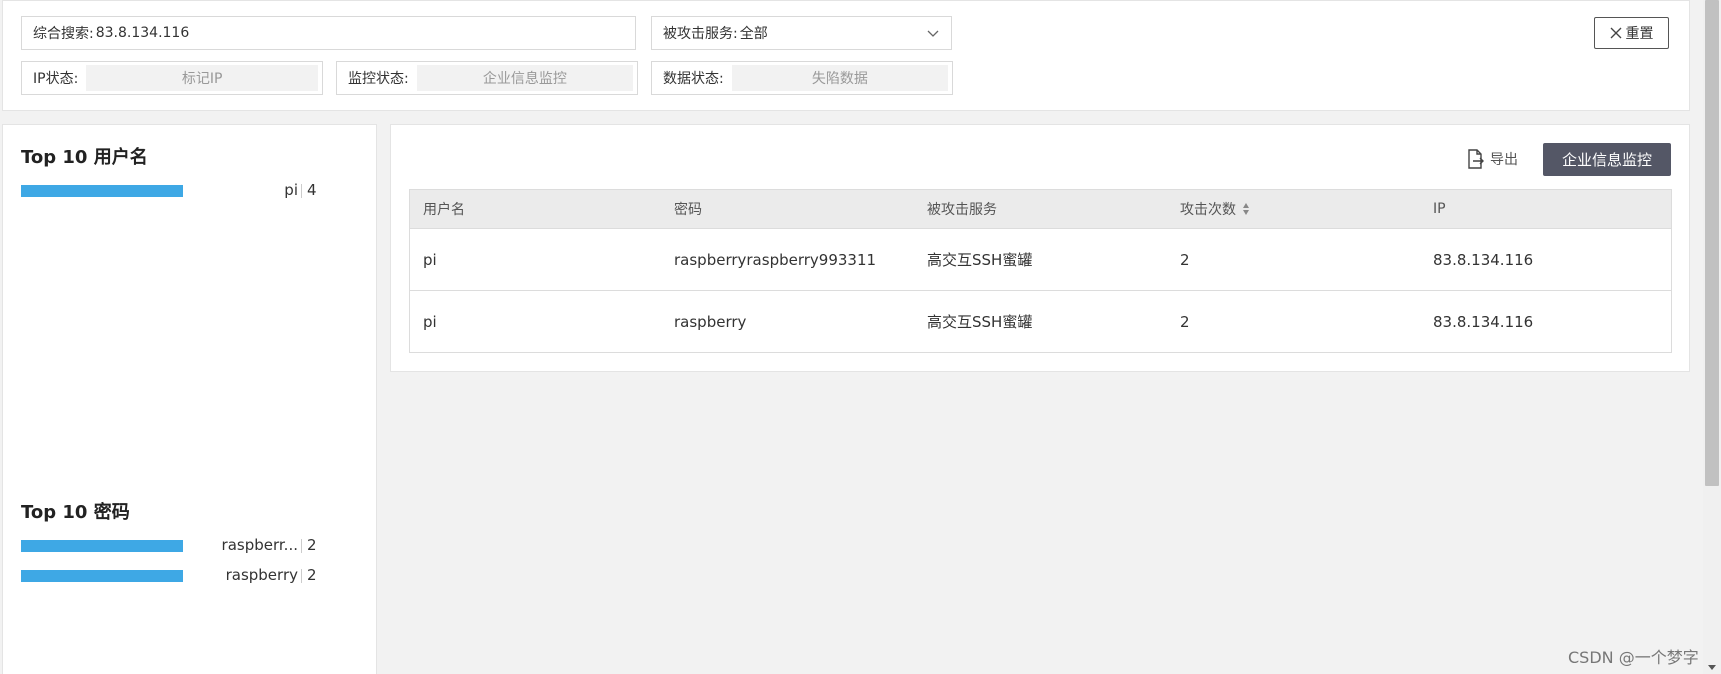 The height and width of the screenshot is (674, 1721). I want to click on search-field: 综合搜索: 83.8.134.116, so click(328, 33).